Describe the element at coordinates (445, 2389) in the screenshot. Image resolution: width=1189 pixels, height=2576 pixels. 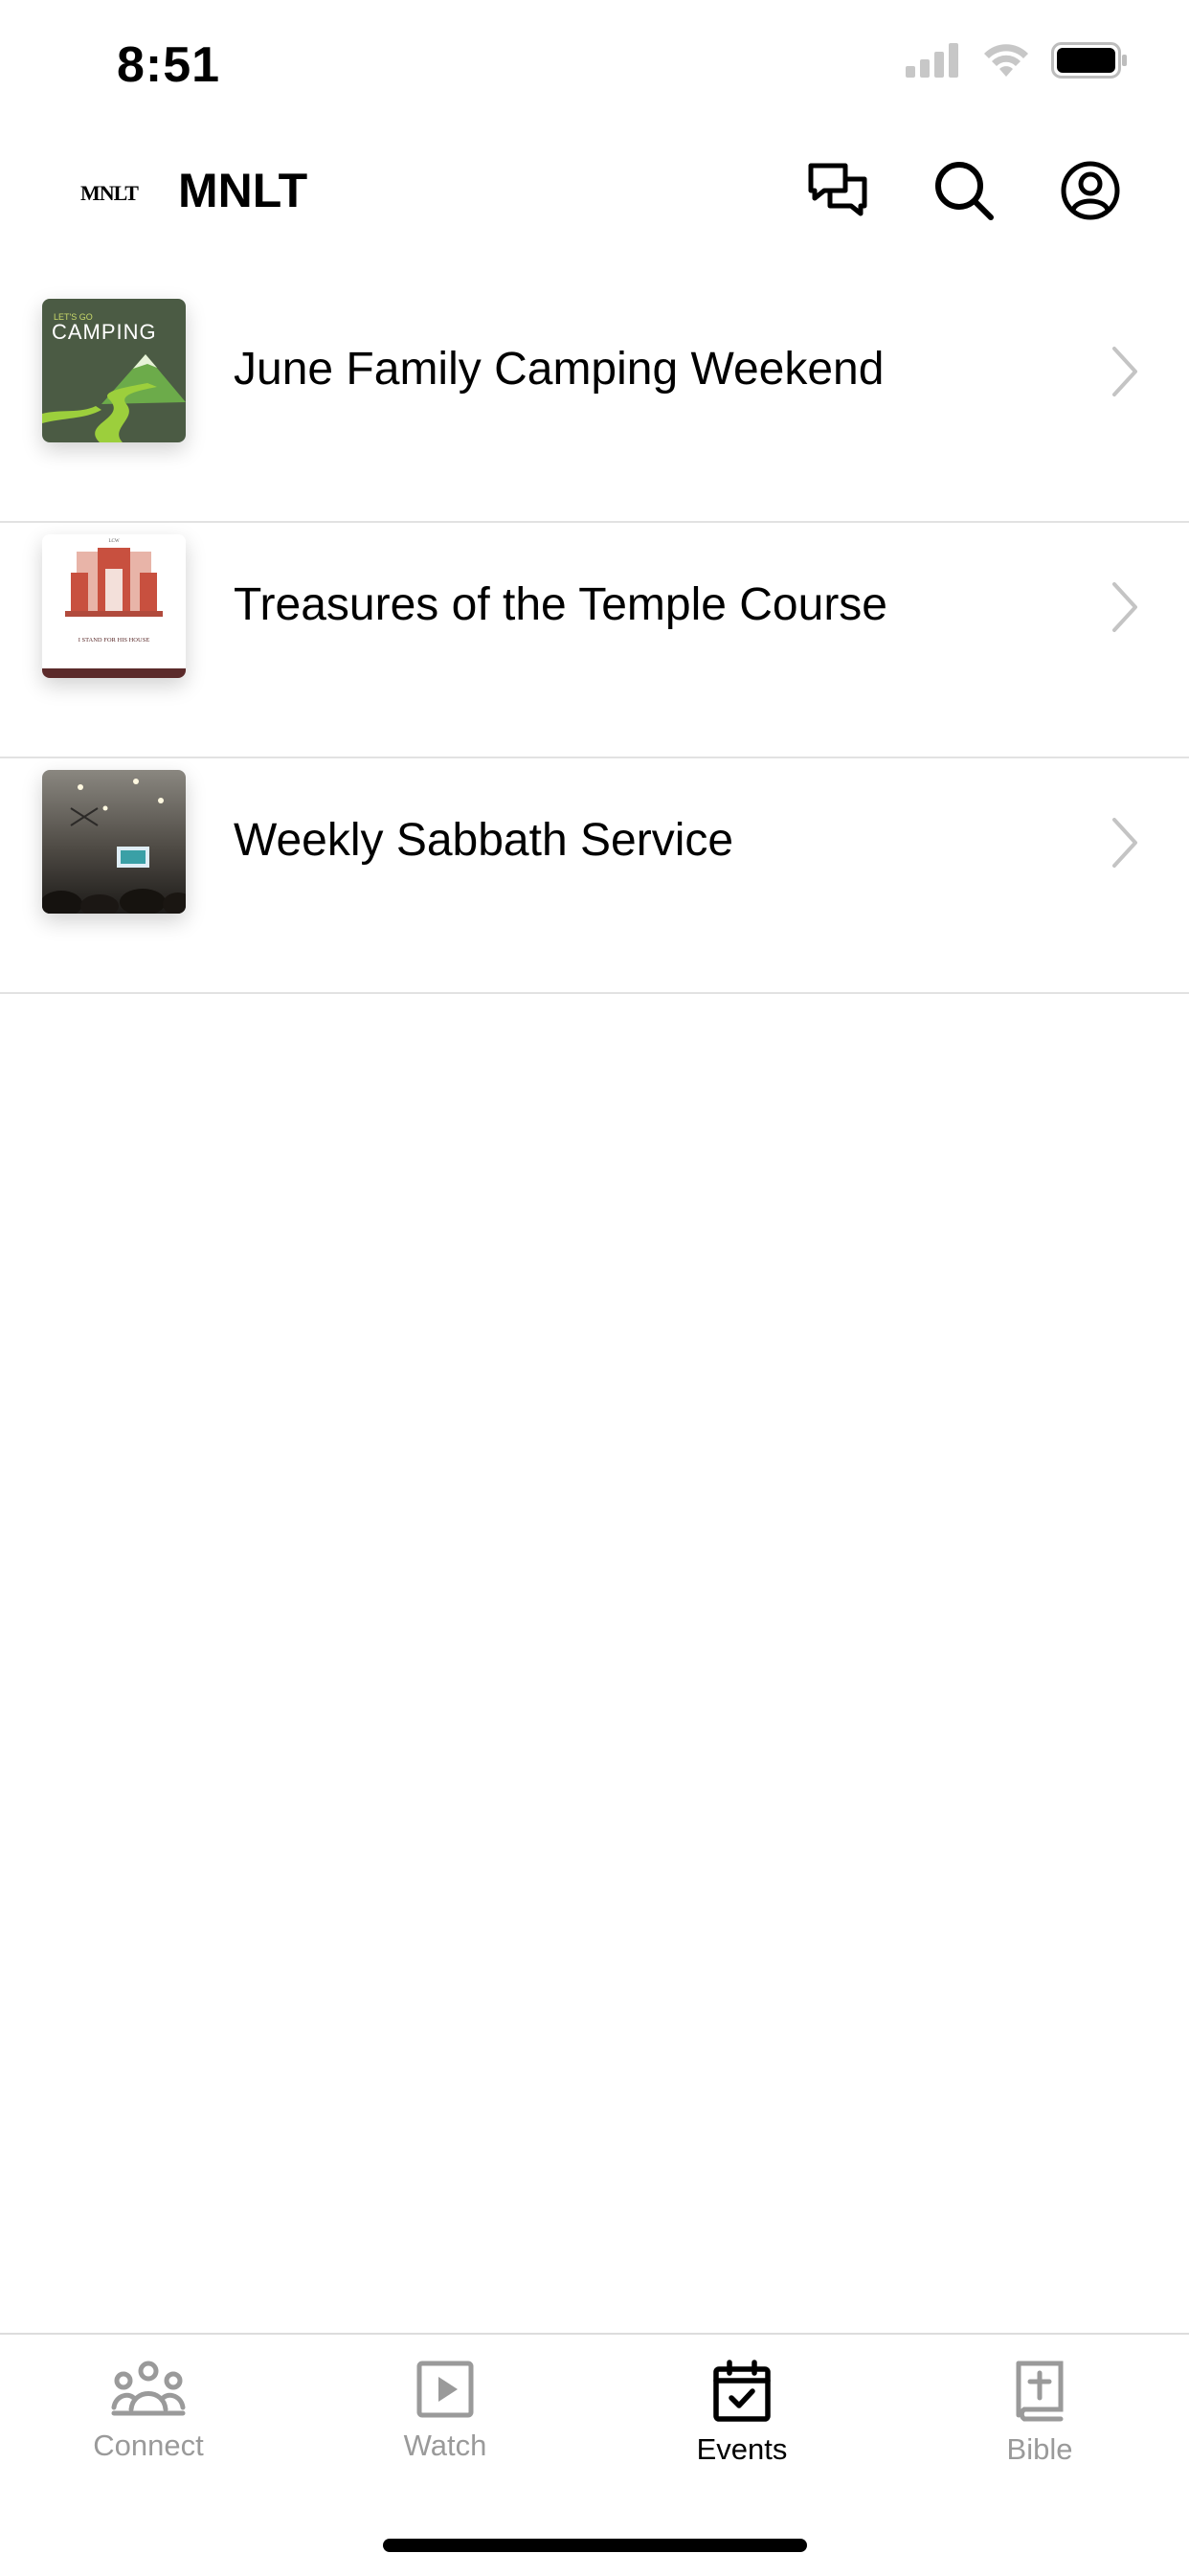
I see `play-icon` at that location.